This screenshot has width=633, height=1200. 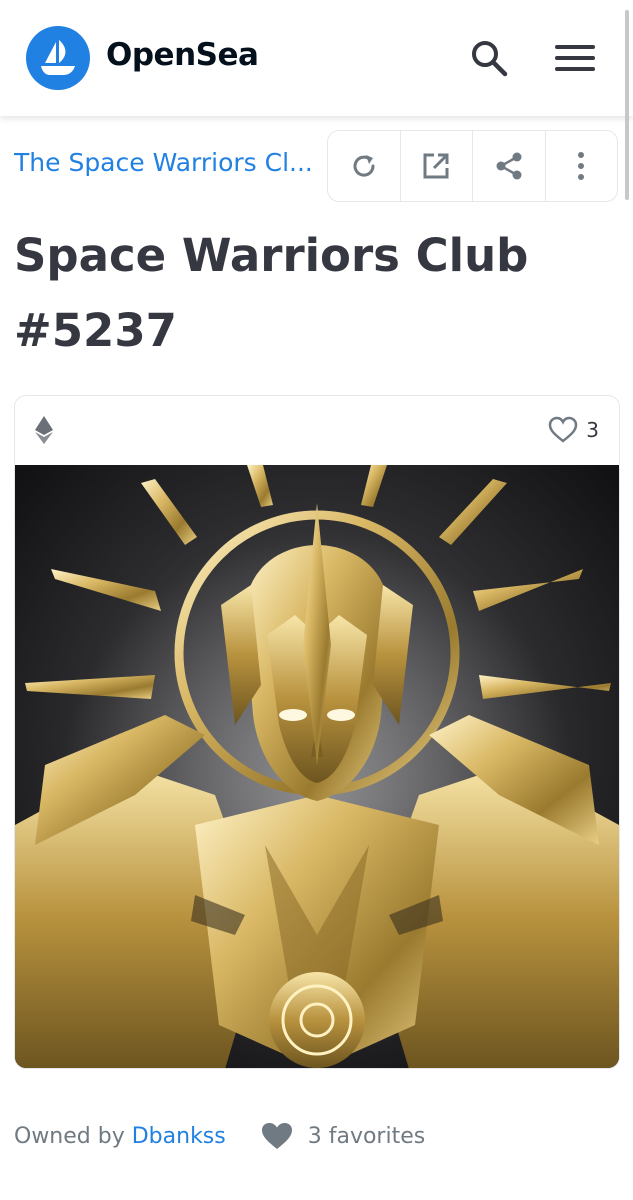 I want to click on heart-outline-icon, so click(x=563, y=429).